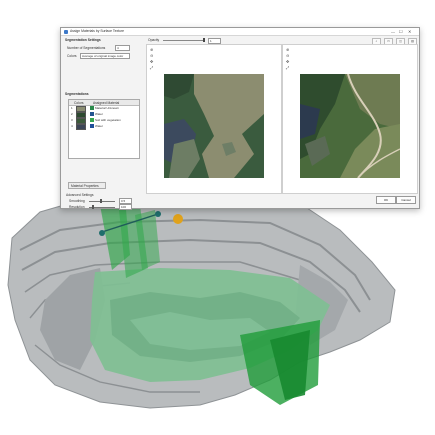  What do you see at coordinates (97, 31) in the screenshot?
I see `dialog-title: Assign Materials by Surface Texture` at bounding box center [97, 31].